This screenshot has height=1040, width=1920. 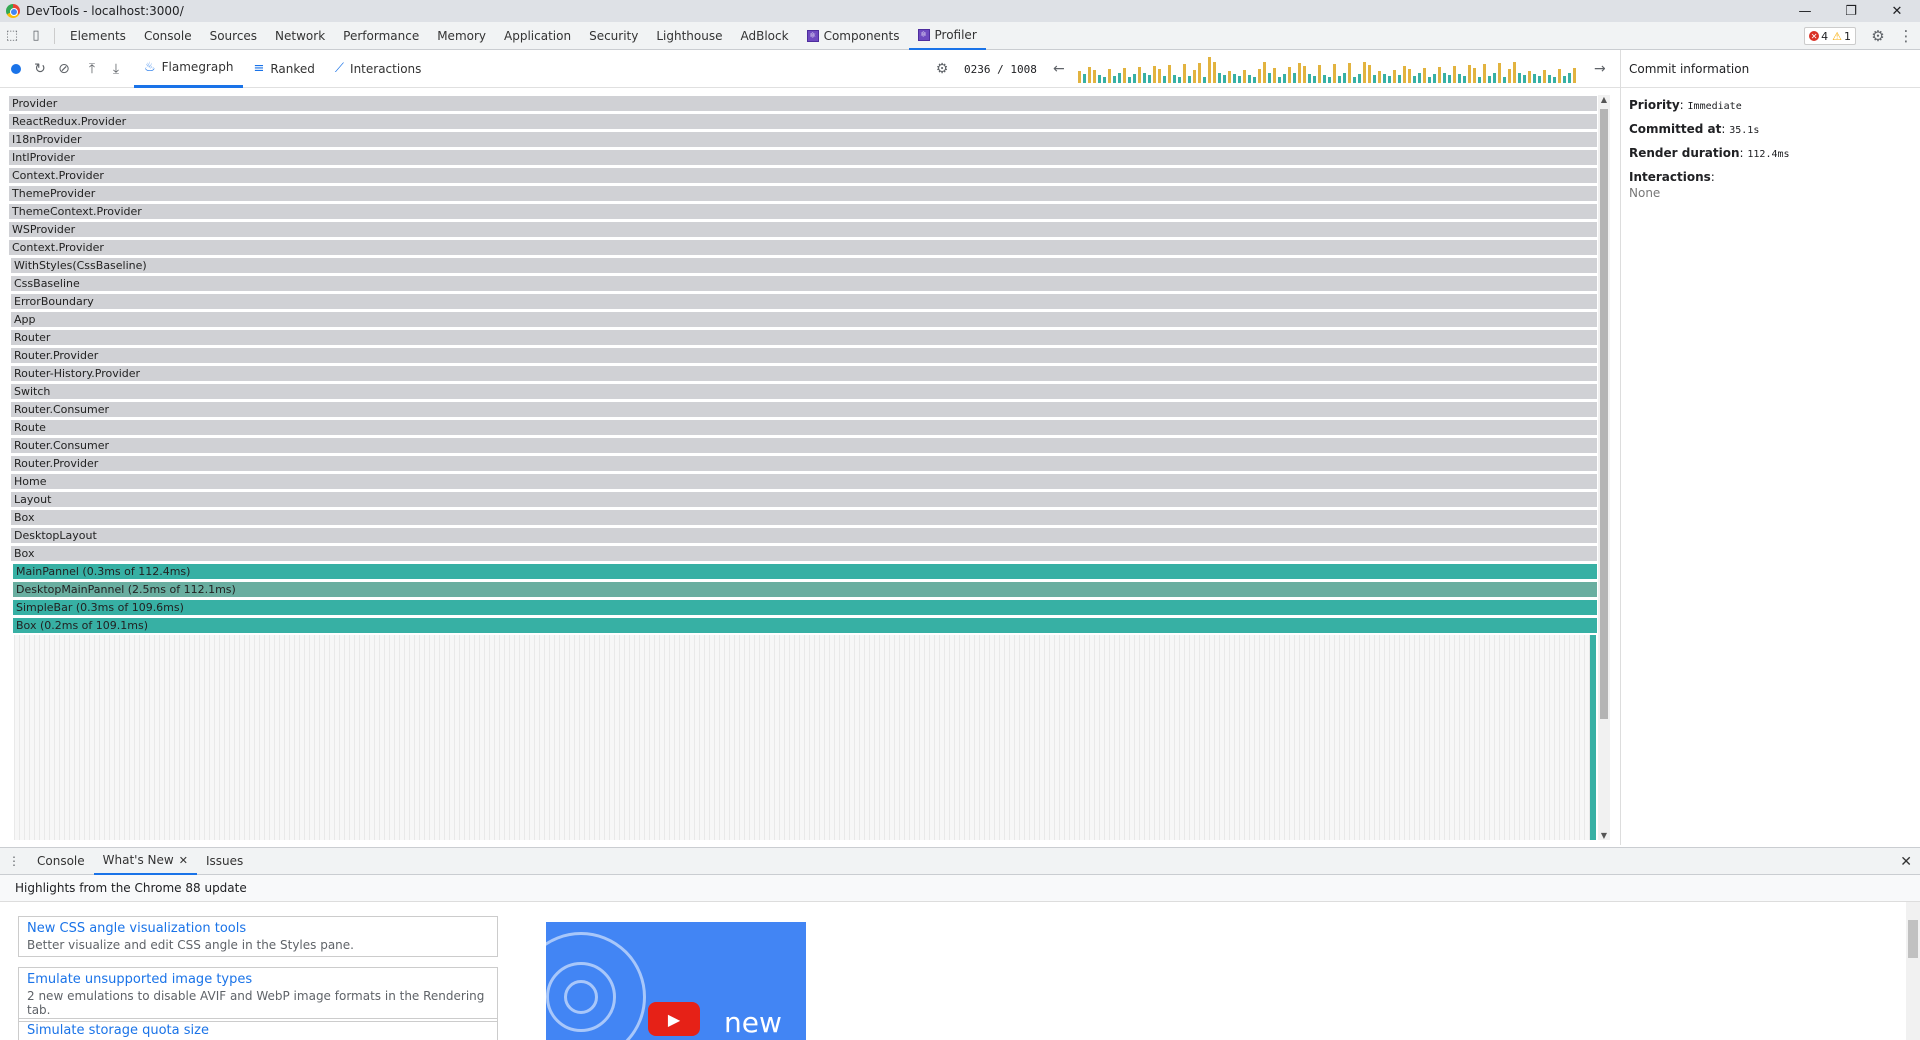 What do you see at coordinates (1604, 835) in the screenshot?
I see `scroll-down-arrow-icon: ▼` at bounding box center [1604, 835].